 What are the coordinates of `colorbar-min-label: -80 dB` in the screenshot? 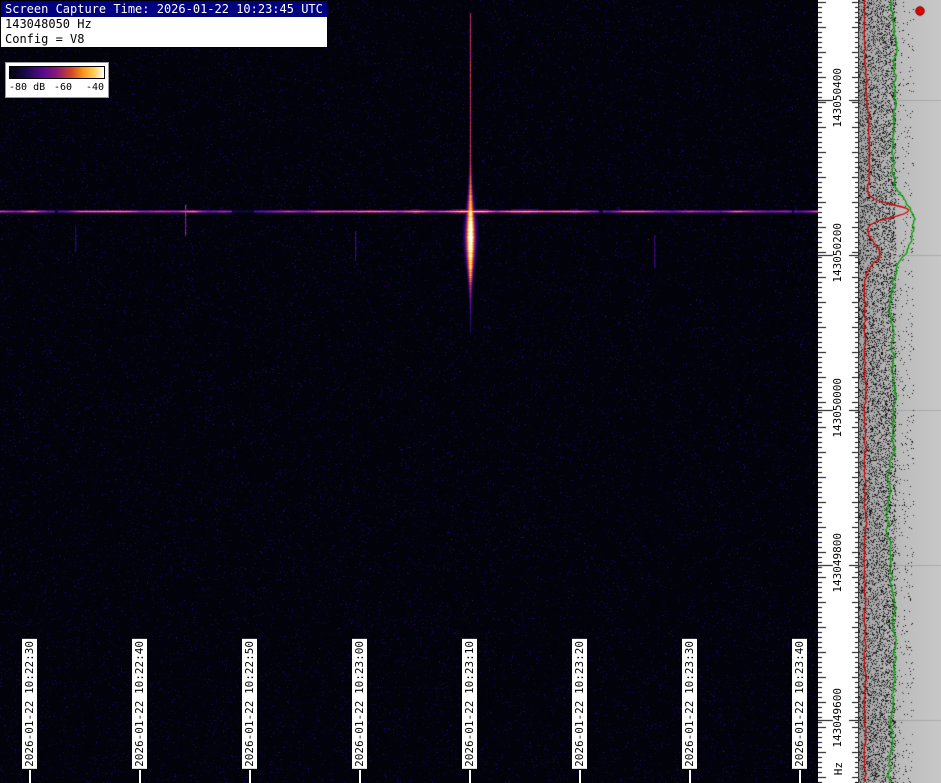 It's located at (27, 87).